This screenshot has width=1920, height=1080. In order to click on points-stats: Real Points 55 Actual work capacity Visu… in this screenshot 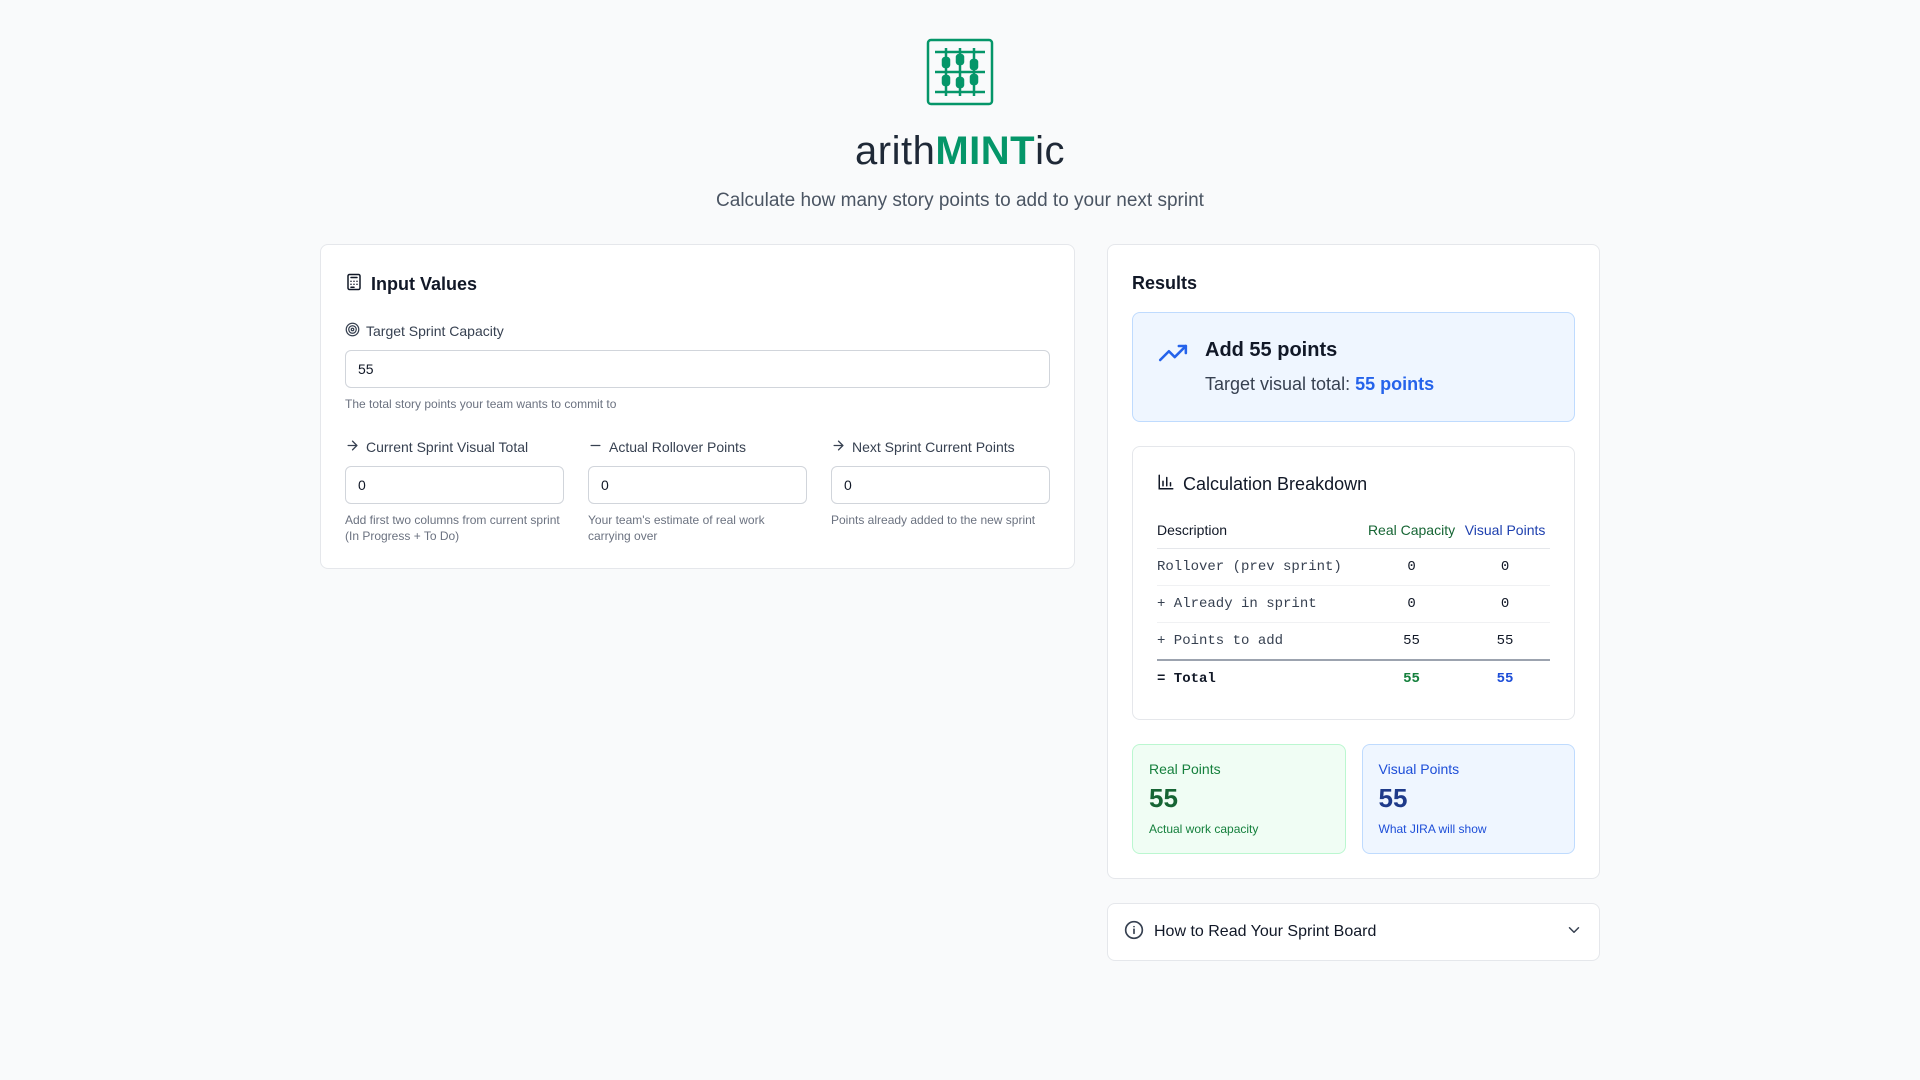, I will do `click(1353, 799)`.